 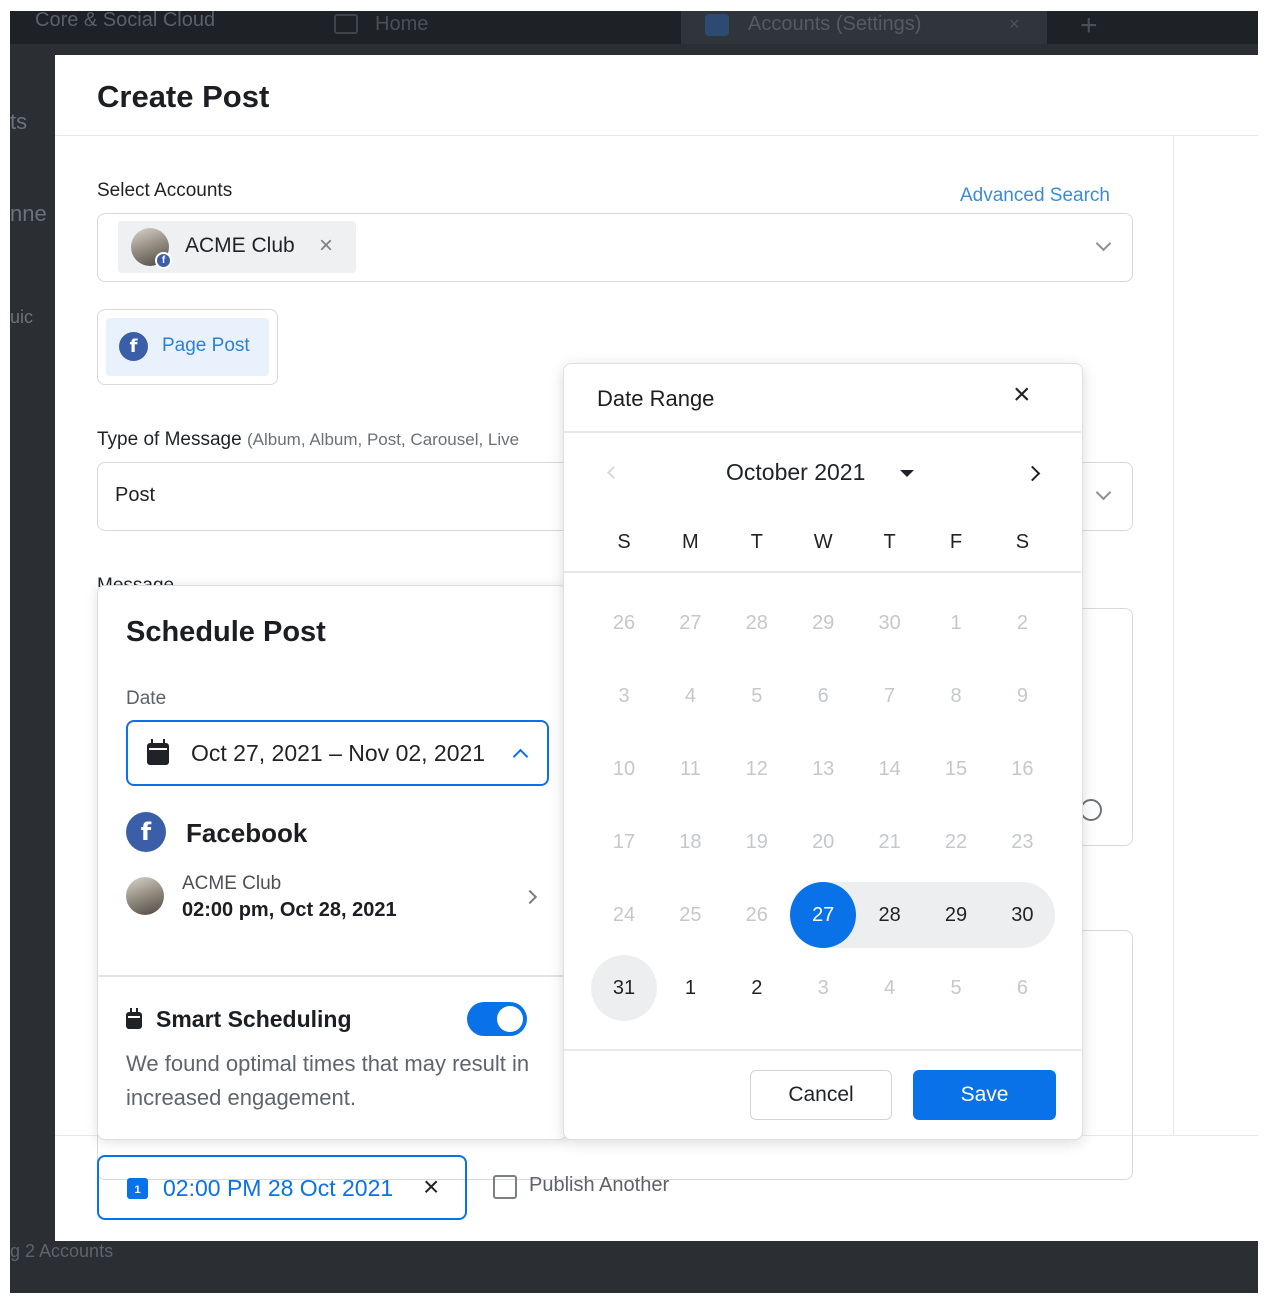 What do you see at coordinates (956, 542) in the screenshot?
I see `weekday-label: F` at bounding box center [956, 542].